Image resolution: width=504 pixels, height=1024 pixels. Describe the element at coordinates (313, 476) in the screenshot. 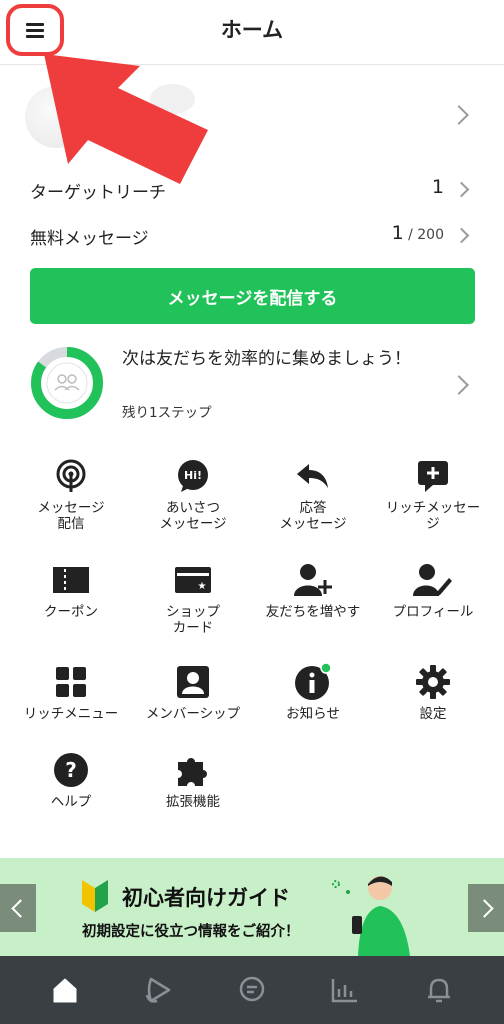

I see `reply-icon` at that location.